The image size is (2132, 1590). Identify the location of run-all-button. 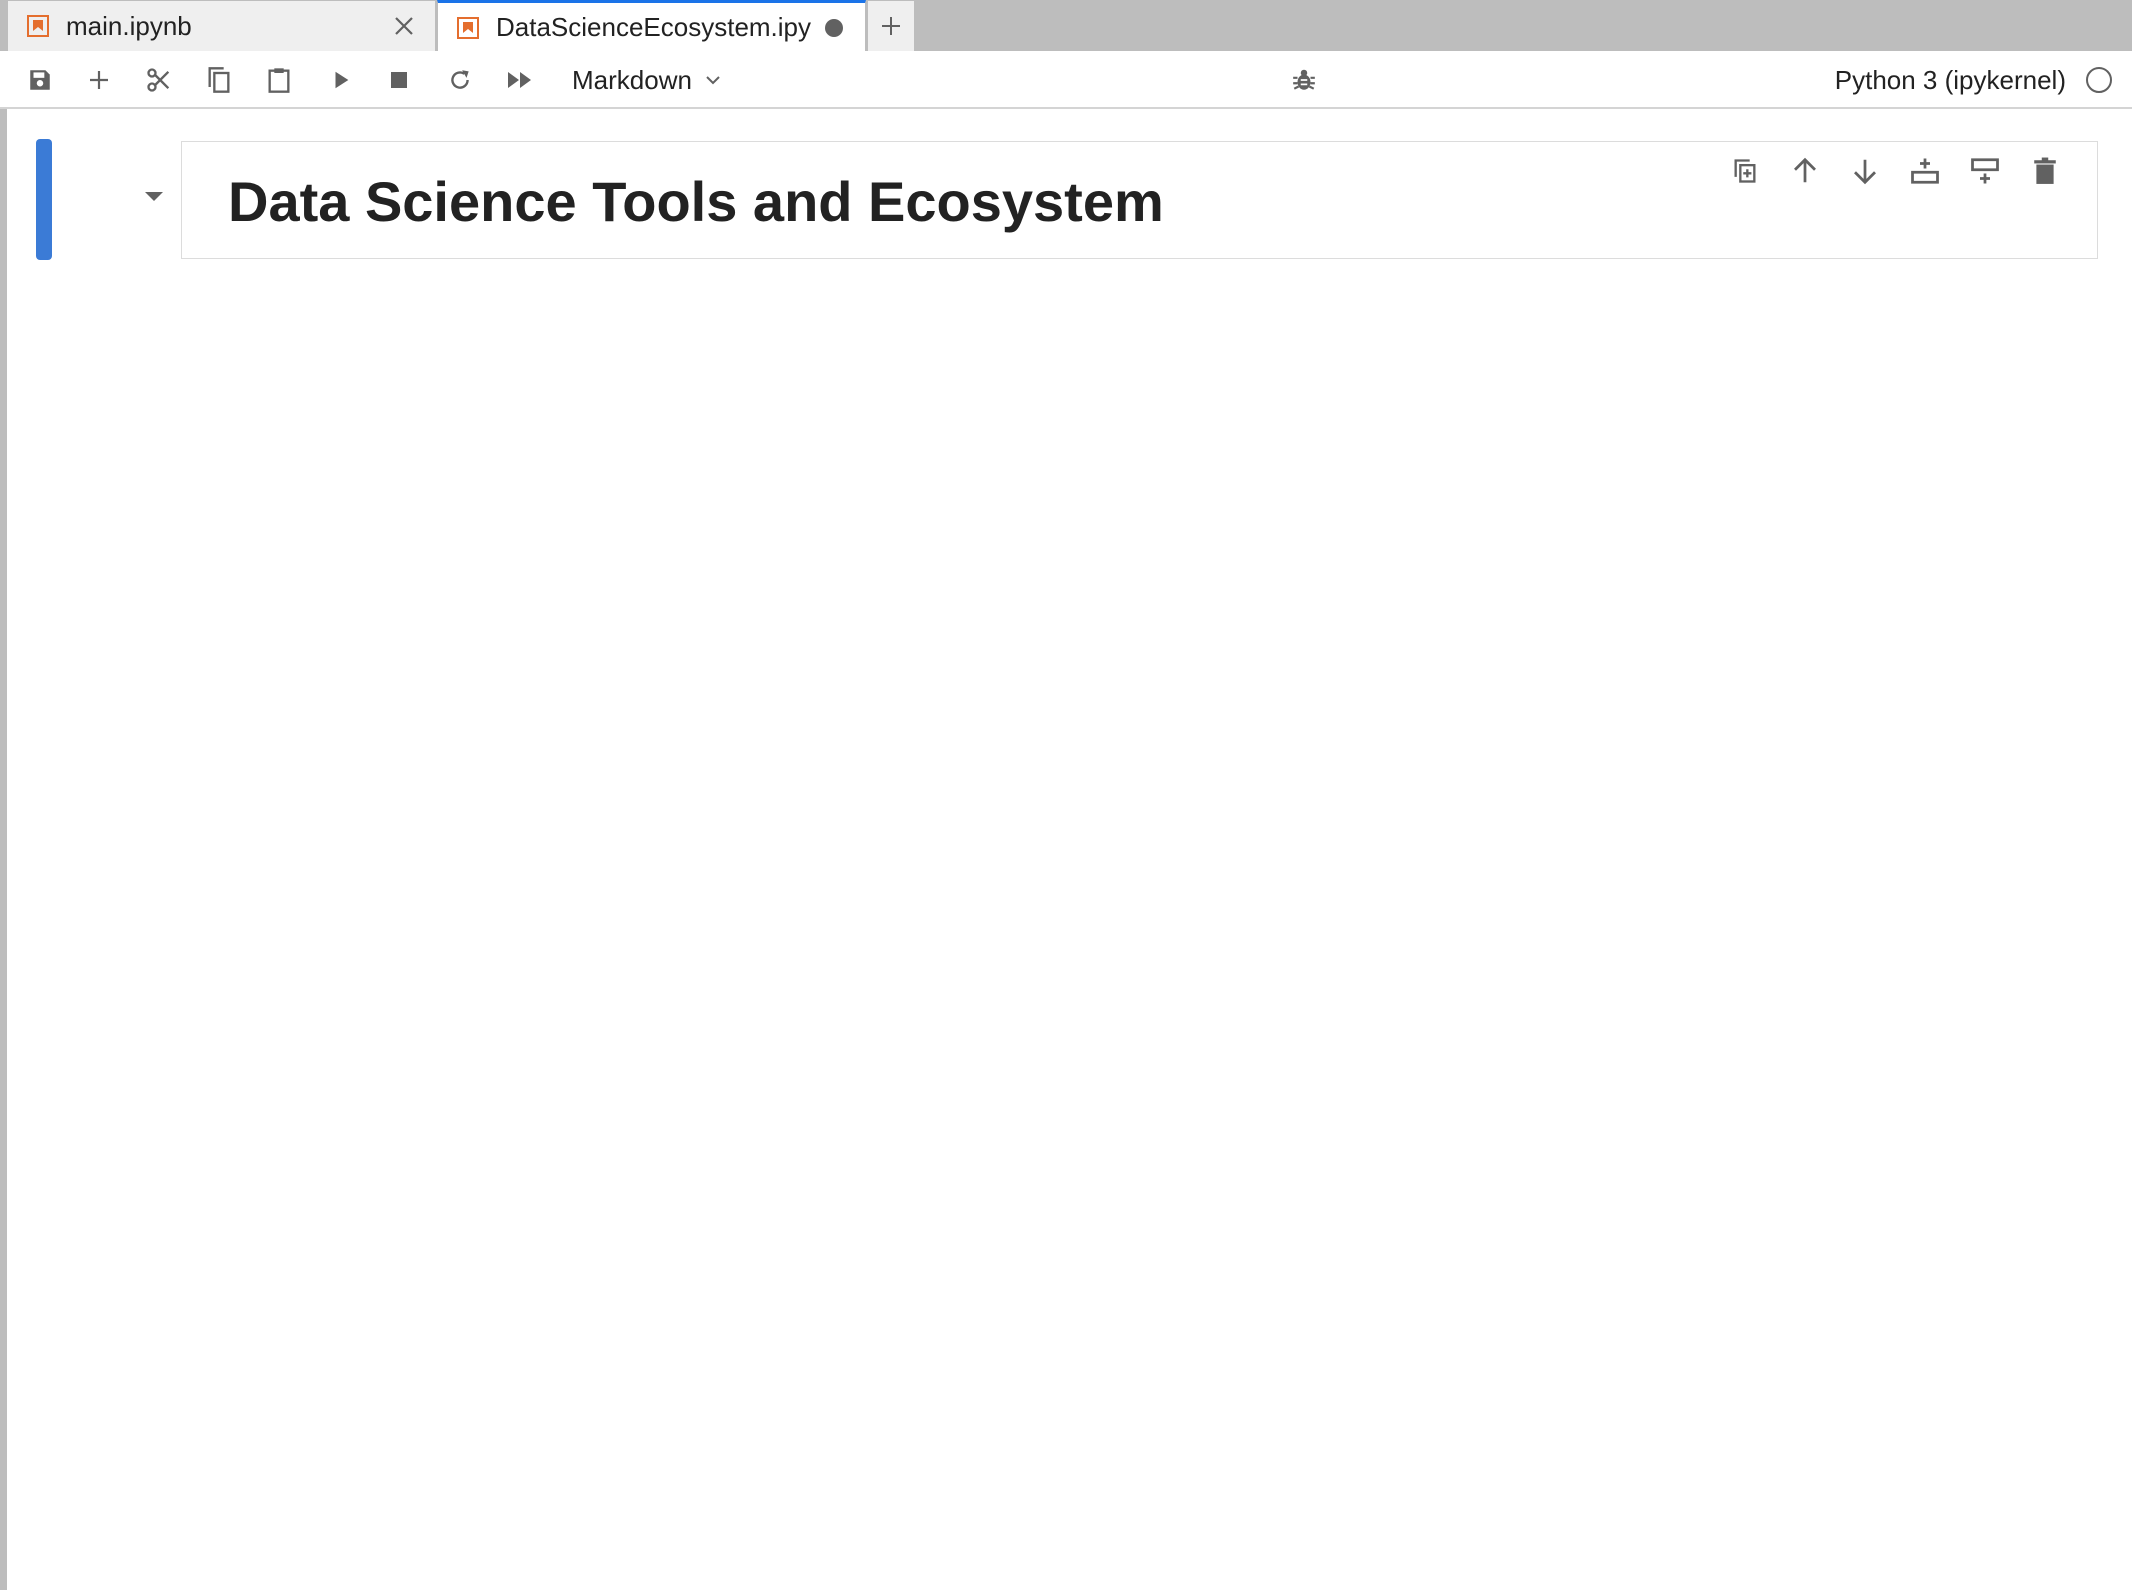
(520, 80).